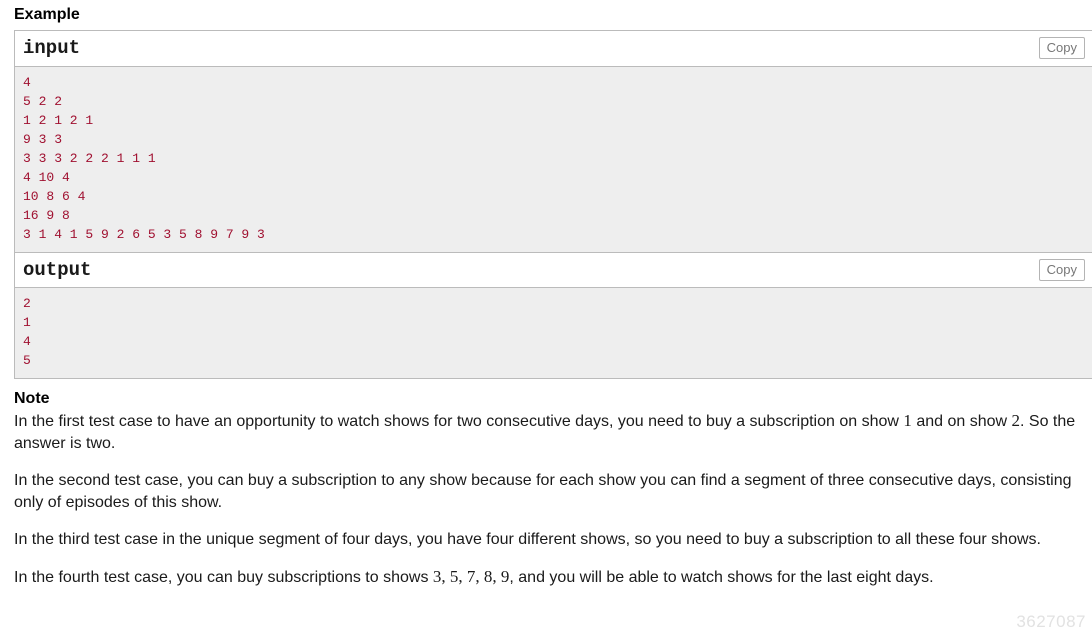 The height and width of the screenshot is (640, 1092). What do you see at coordinates (47, 14) in the screenshot?
I see `page-title: Example` at bounding box center [47, 14].